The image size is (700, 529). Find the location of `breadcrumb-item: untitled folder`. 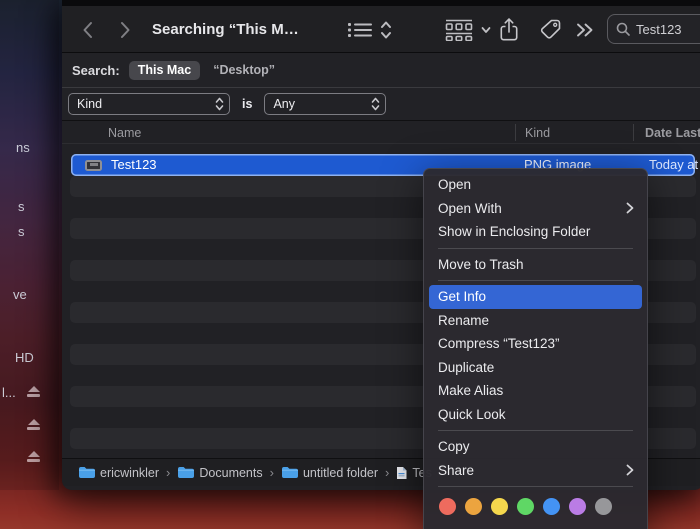

breadcrumb-item: untitled folder is located at coordinates (329, 473).